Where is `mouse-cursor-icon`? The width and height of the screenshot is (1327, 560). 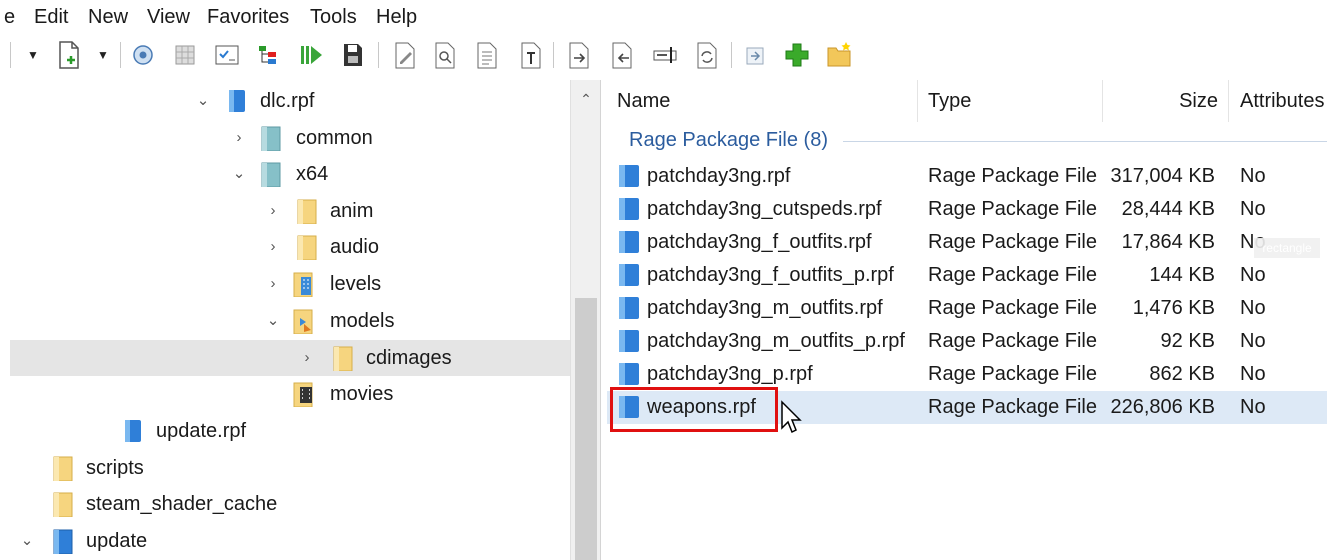 mouse-cursor-icon is located at coordinates (791, 418).